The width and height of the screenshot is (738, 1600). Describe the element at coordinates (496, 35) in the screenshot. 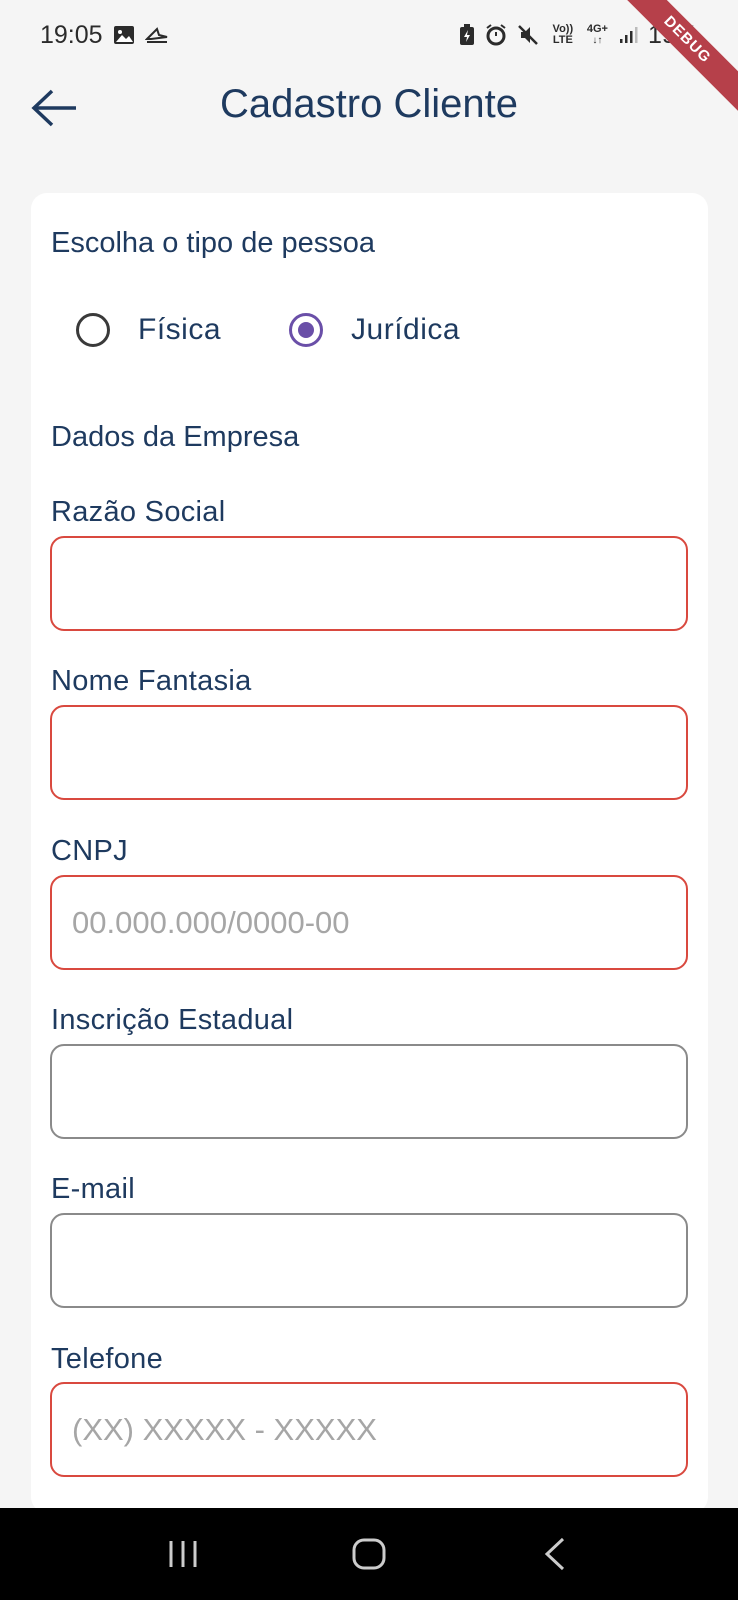

I see `alarm-icon` at that location.